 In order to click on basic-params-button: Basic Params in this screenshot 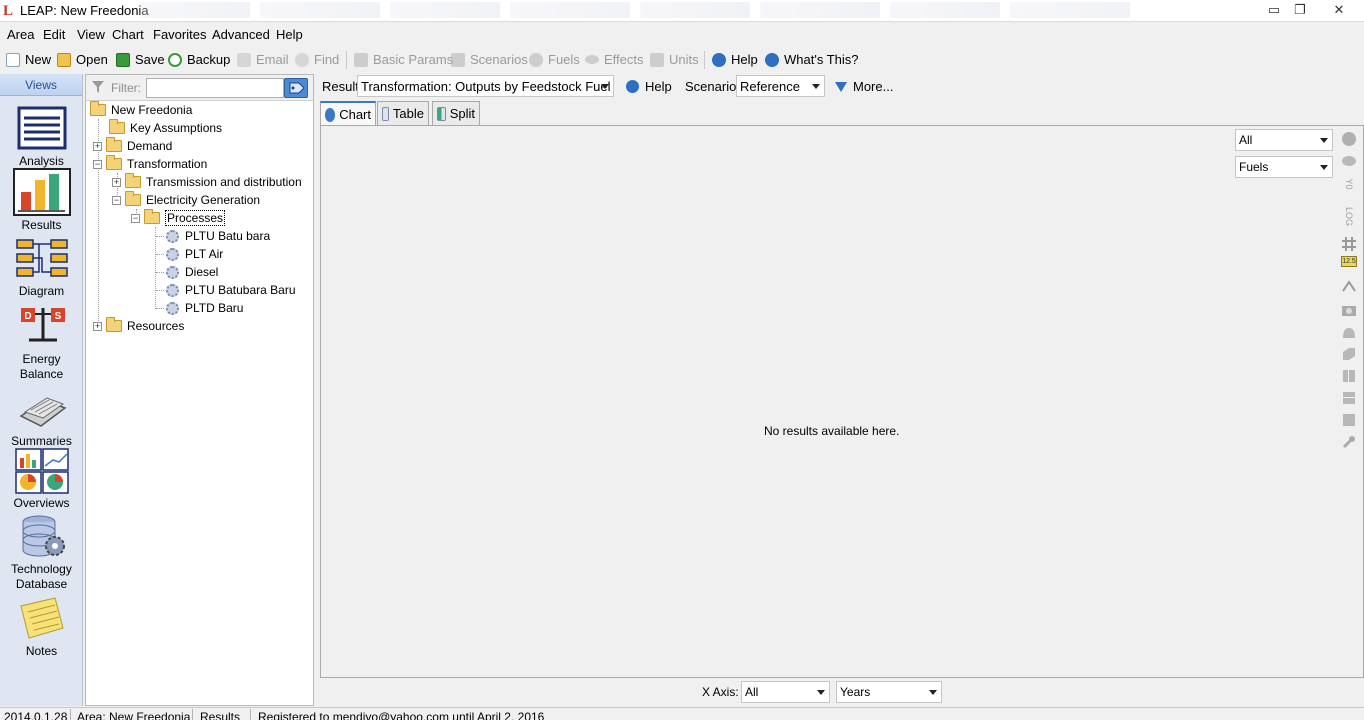, I will do `click(403, 59)`.